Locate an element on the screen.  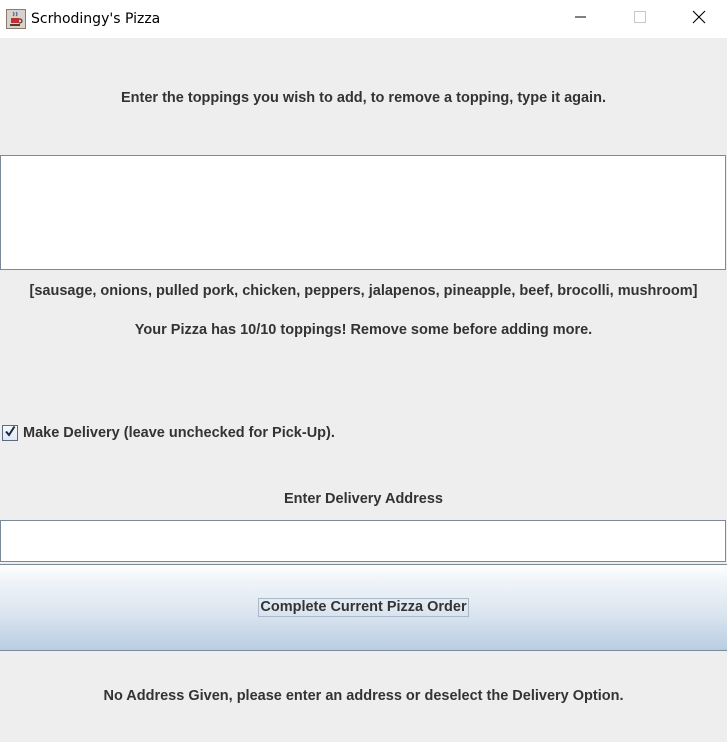
complete-order-button-label: Complete Current Pizza Order is located at coordinates (363, 607).